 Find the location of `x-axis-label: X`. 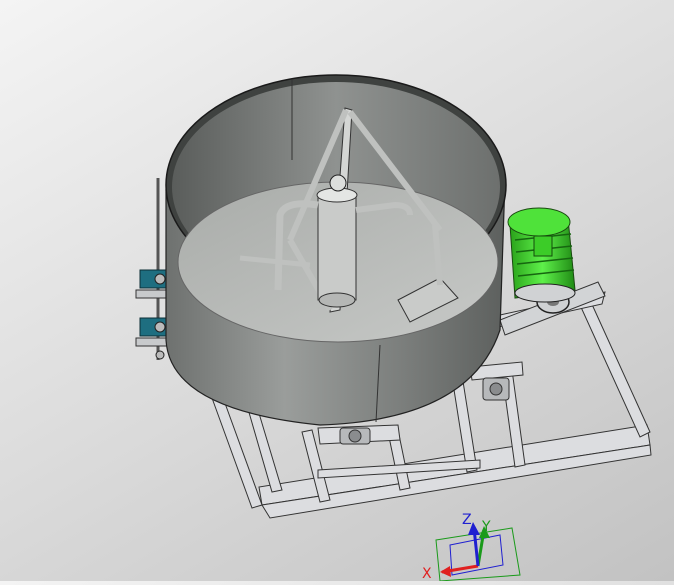

x-axis-label: X is located at coordinates (427, 573).